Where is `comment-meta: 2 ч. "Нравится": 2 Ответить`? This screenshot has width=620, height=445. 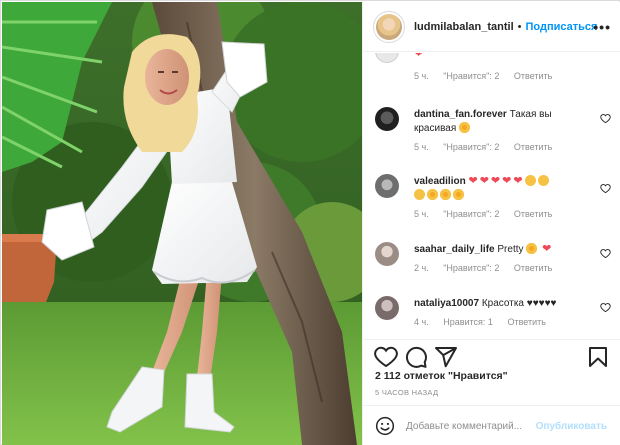
comment-meta: 2 ч. "Нравится": 2 Ответить is located at coordinates (504, 268).